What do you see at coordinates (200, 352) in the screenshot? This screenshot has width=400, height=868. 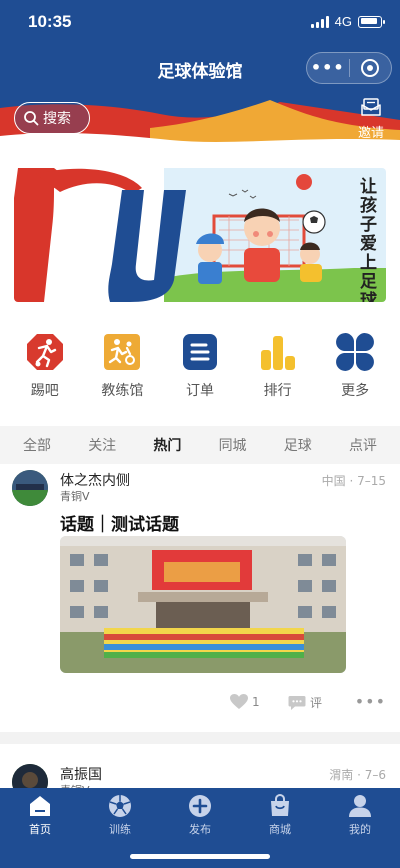 I see `document-icon` at bounding box center [200, 352].